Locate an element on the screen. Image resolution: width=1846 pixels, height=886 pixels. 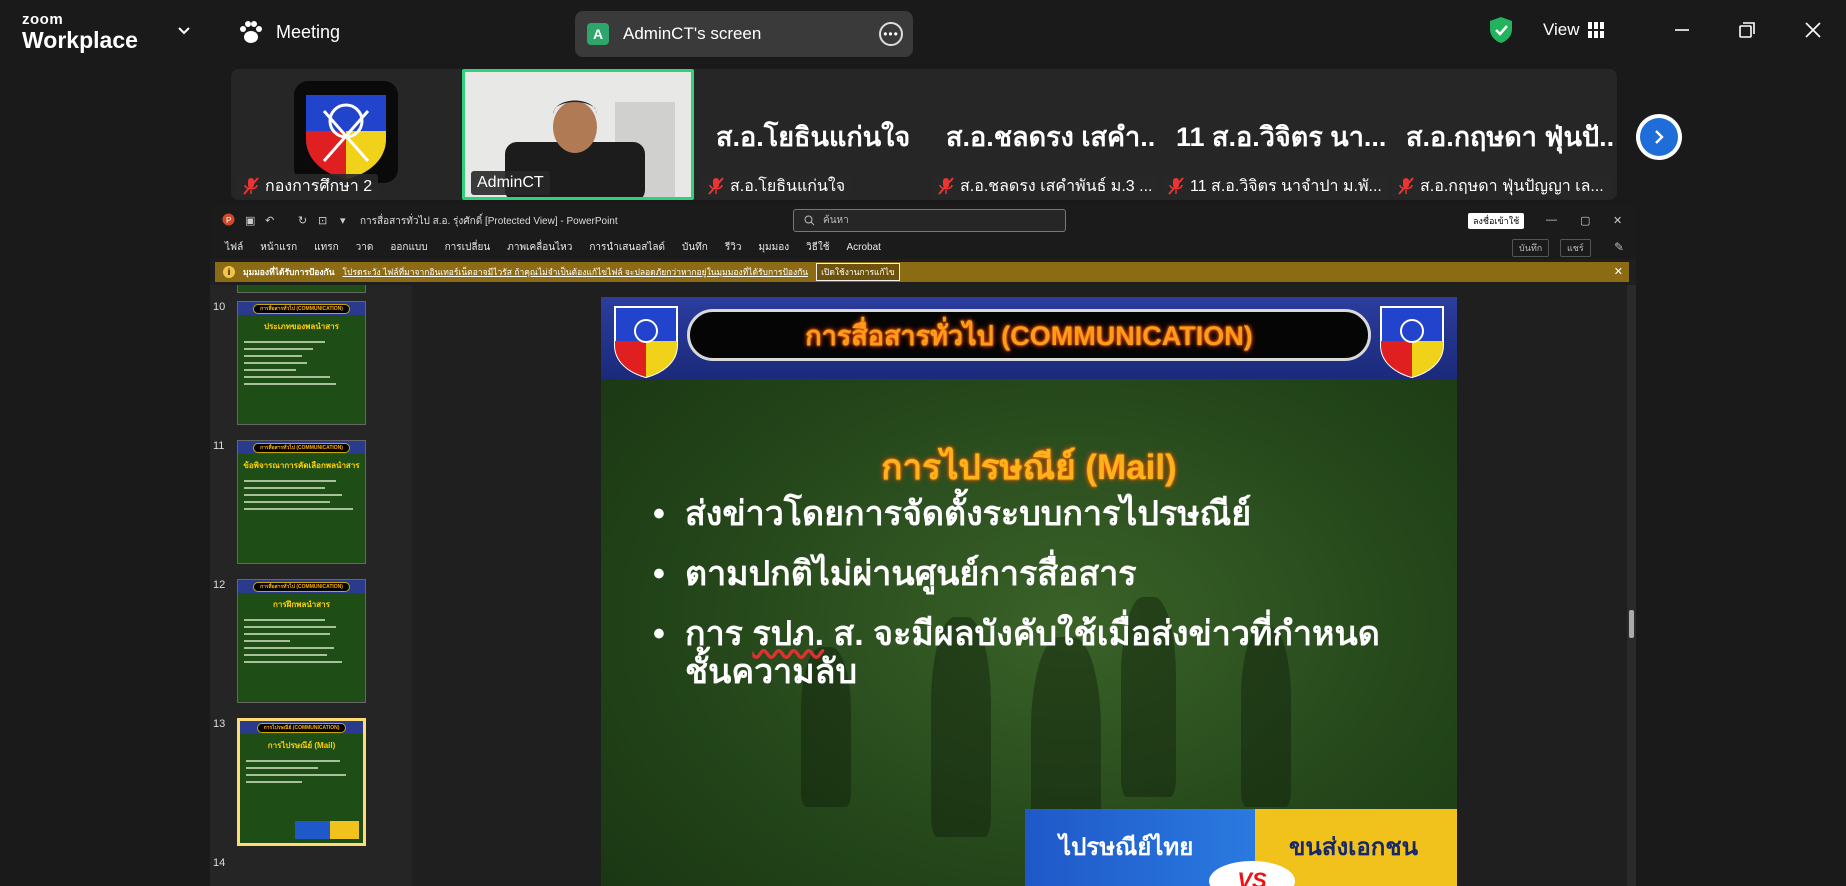
participant-name: กองการศึกษา 2 is located at coordinates (319, 186).